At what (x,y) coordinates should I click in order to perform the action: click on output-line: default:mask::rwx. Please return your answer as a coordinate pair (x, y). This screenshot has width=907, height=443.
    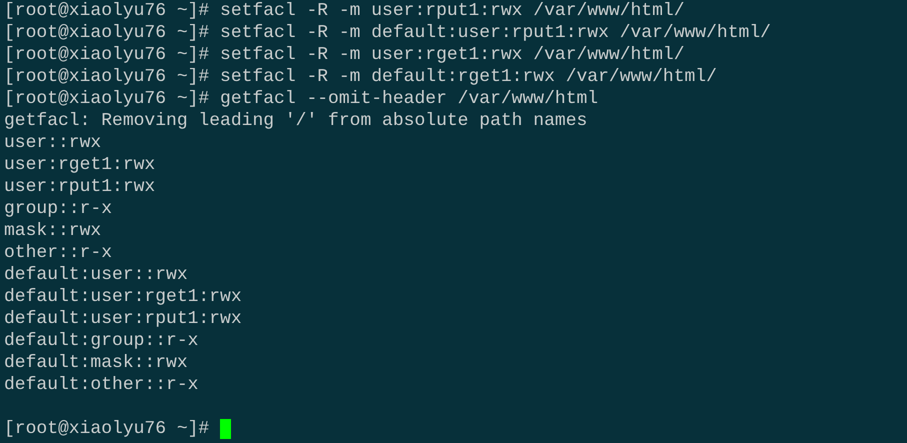
    Looking at the image, I should click on (96, 363).